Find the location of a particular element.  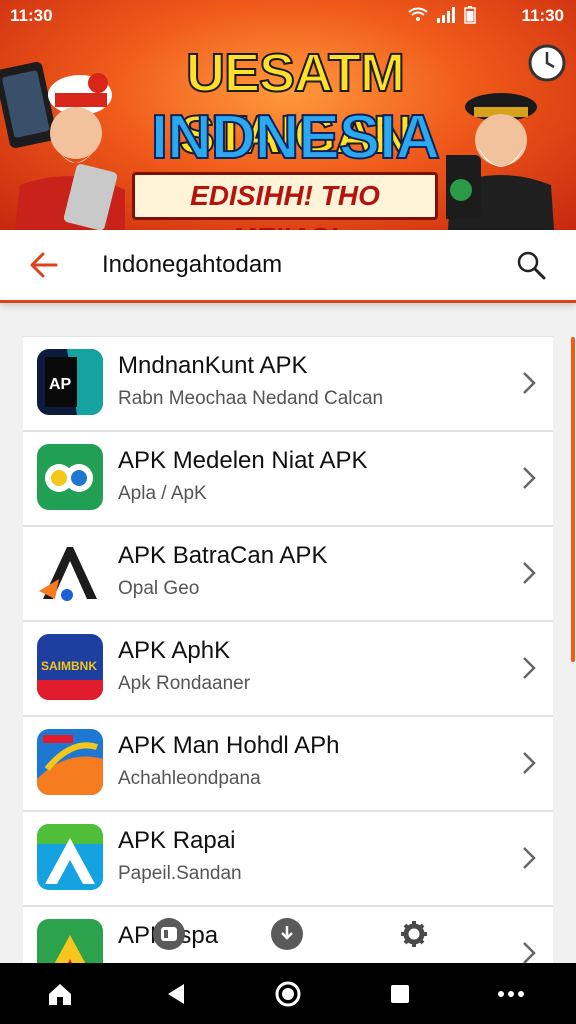

settings-gear-icon is located at coordinates (414, 934).